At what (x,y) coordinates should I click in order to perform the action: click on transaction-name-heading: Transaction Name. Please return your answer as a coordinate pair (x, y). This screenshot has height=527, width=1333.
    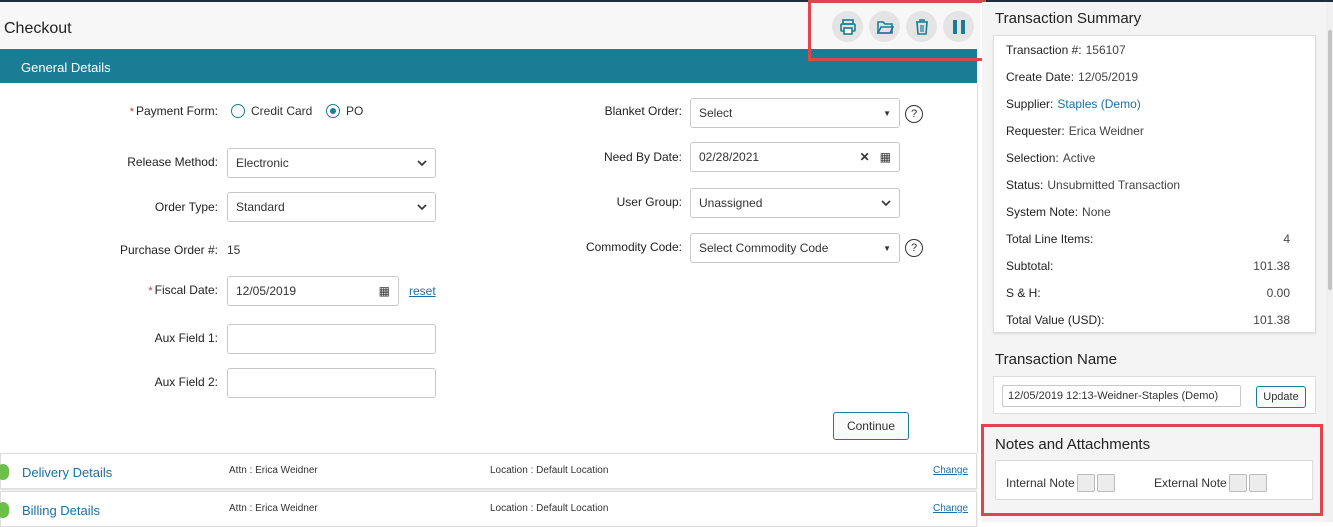
    Looking at the image, I should click on (1056, 359).